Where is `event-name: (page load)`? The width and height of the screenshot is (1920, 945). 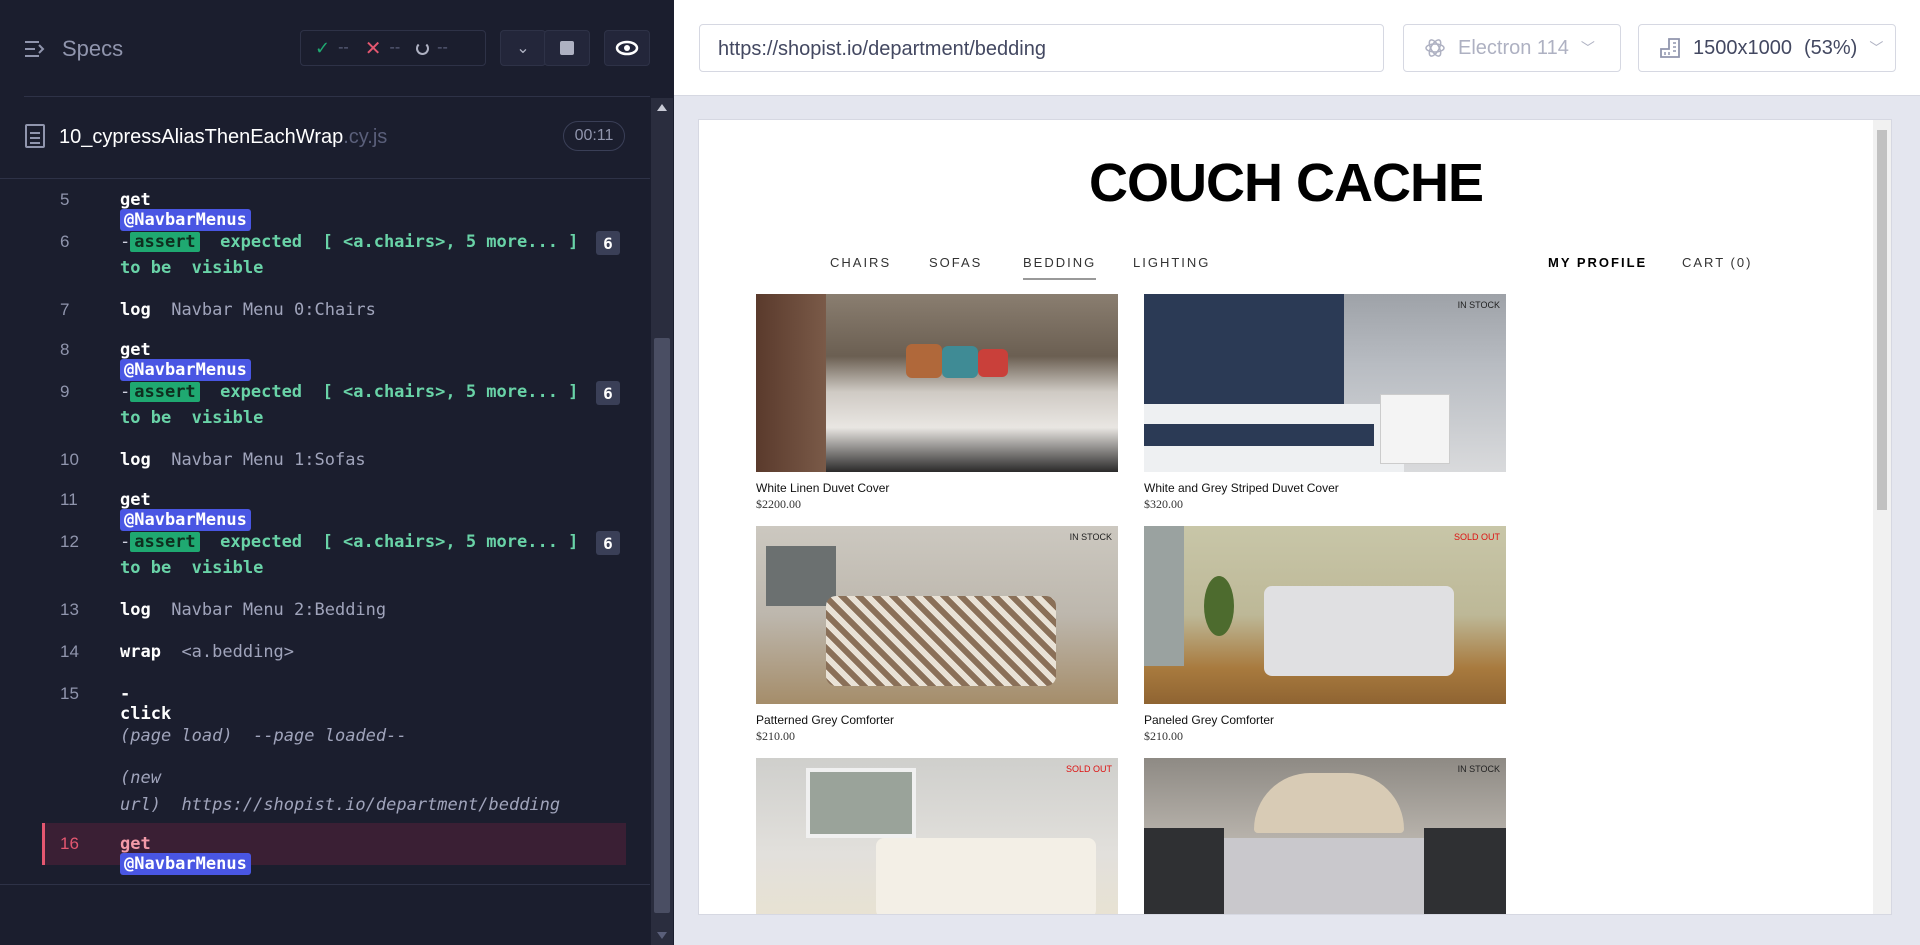
event-name: (page load) is located at coordinates (176, 736).